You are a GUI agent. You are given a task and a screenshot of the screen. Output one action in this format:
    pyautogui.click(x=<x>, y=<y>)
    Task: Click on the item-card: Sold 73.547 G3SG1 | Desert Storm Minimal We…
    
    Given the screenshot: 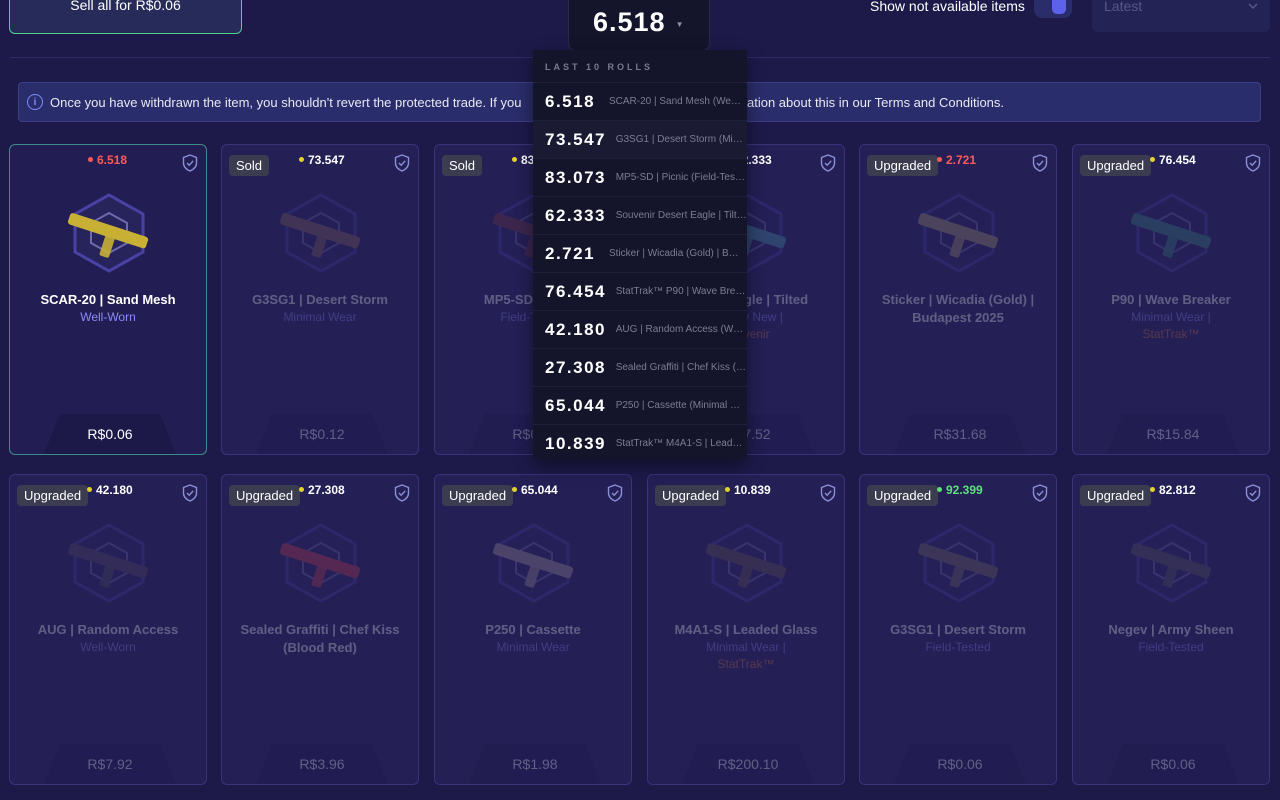 What is the action you would take?
    pyautogui.click(x=320, y=299)
    